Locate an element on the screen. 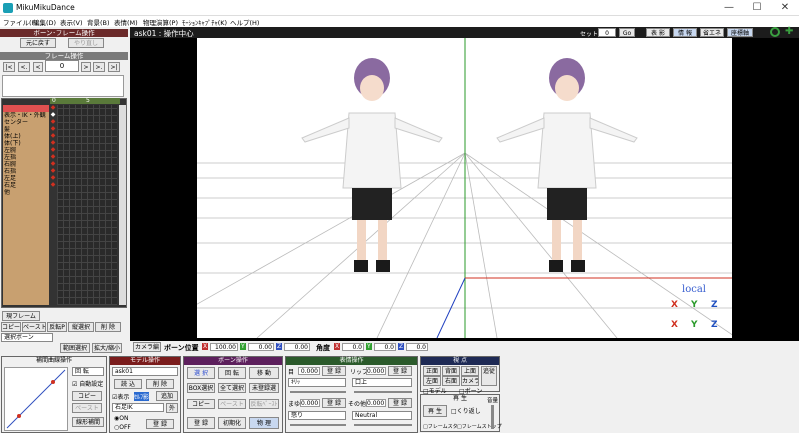 The image size is (799, 433). shadow-button: 表 影 is located at coordinates (658, 32).